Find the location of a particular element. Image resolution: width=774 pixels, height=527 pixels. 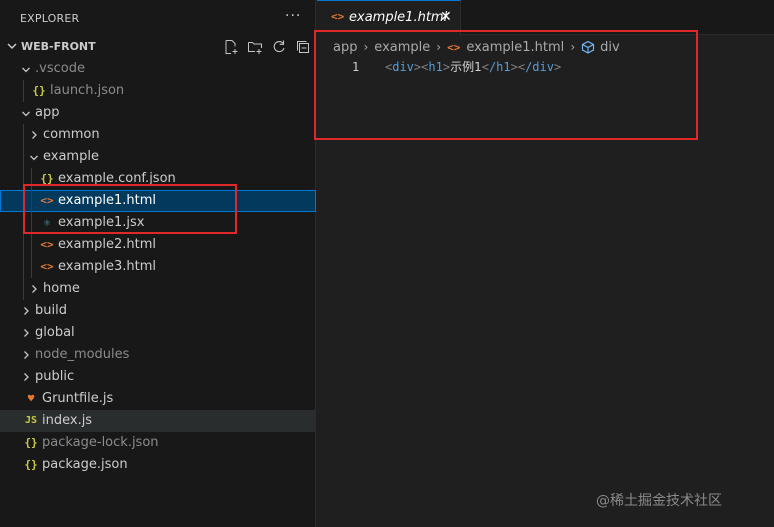

code-tag: /div is located at coordinates (539, 67).